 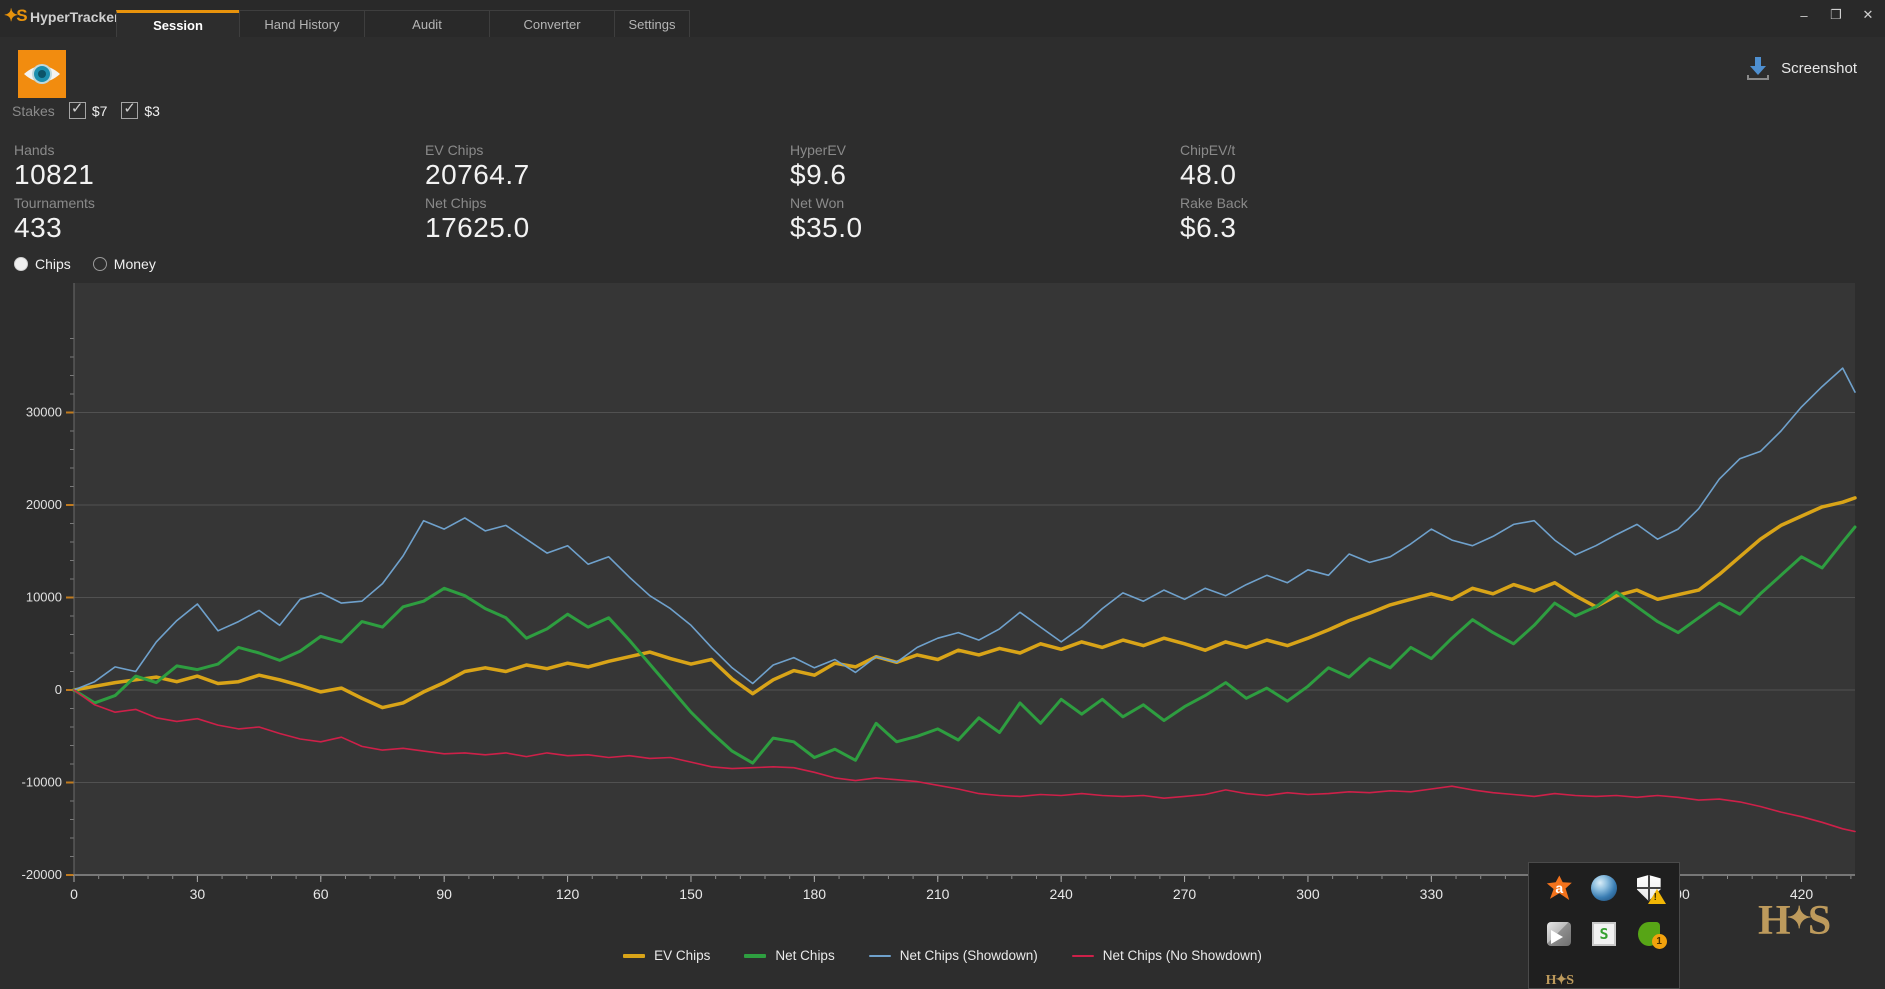 I want to click on stakes-label: Stakes, so click(x=33, y=110).